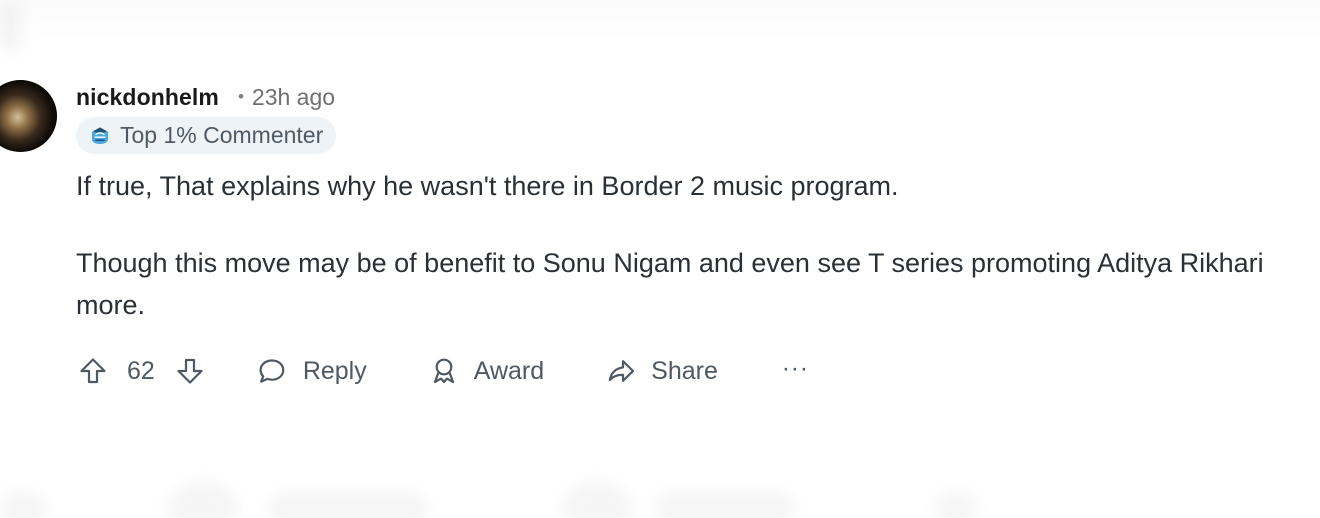  I want to click on vote-score: 62, so click(141, 370).